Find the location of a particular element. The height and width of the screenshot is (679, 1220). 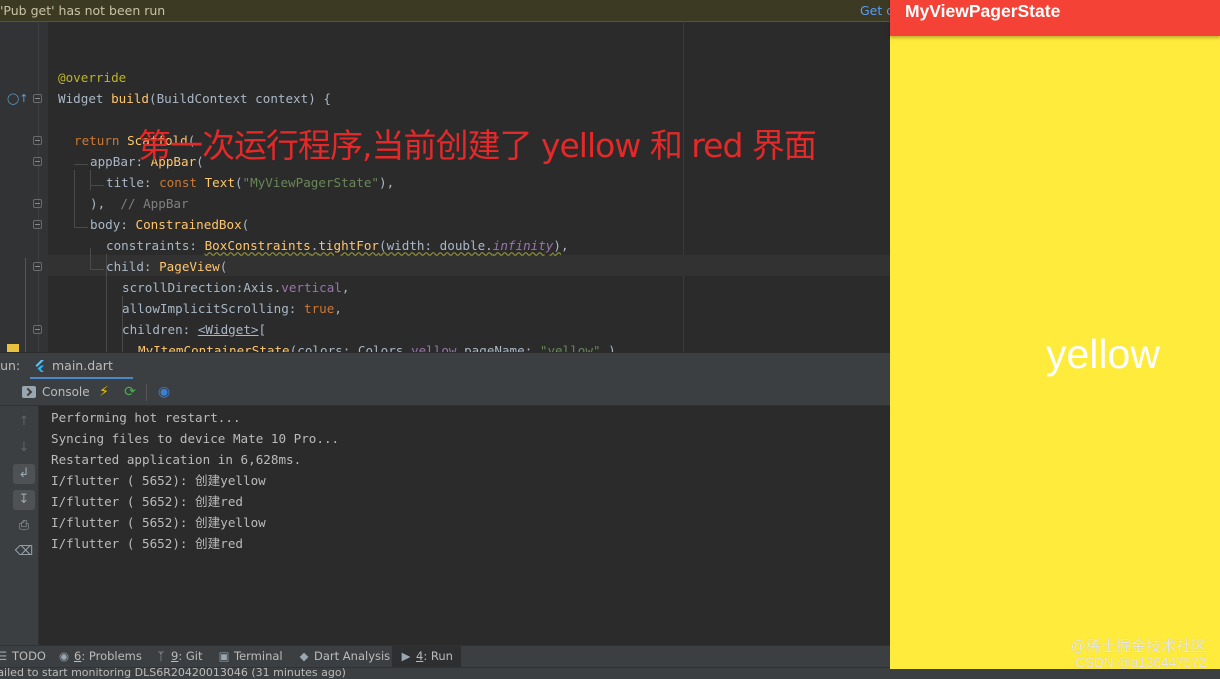

editor-gutter is located at coordinates (24, 187).